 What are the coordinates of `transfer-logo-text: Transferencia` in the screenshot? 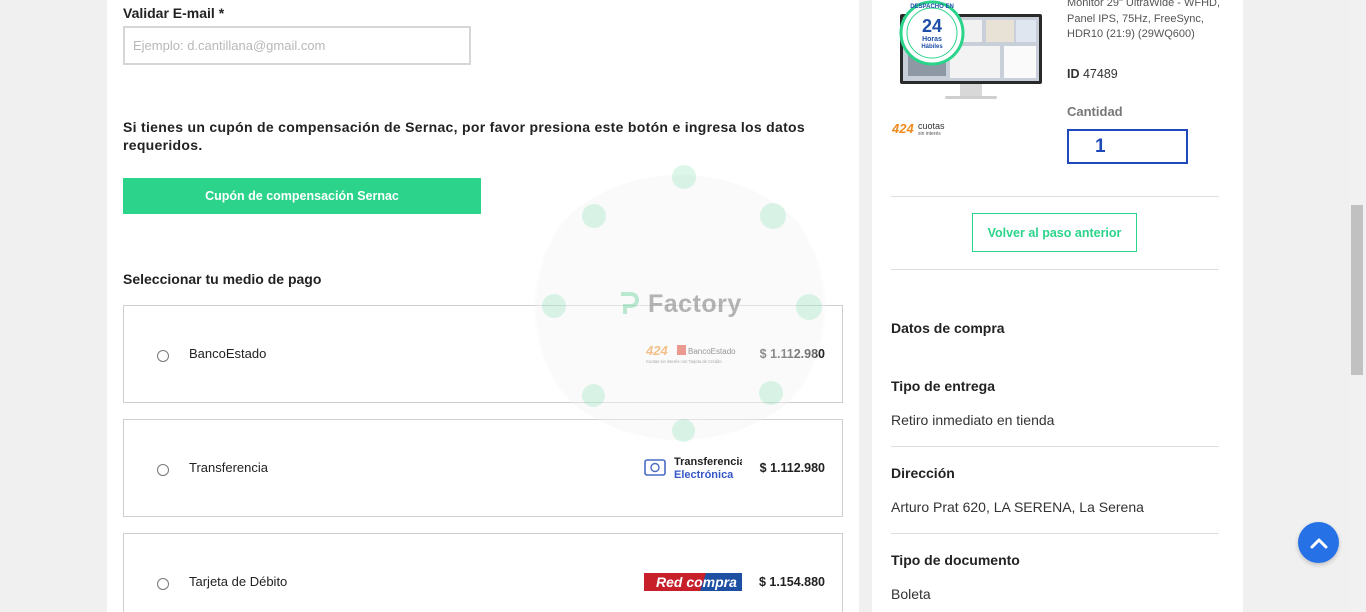 It's located at (708, 462).